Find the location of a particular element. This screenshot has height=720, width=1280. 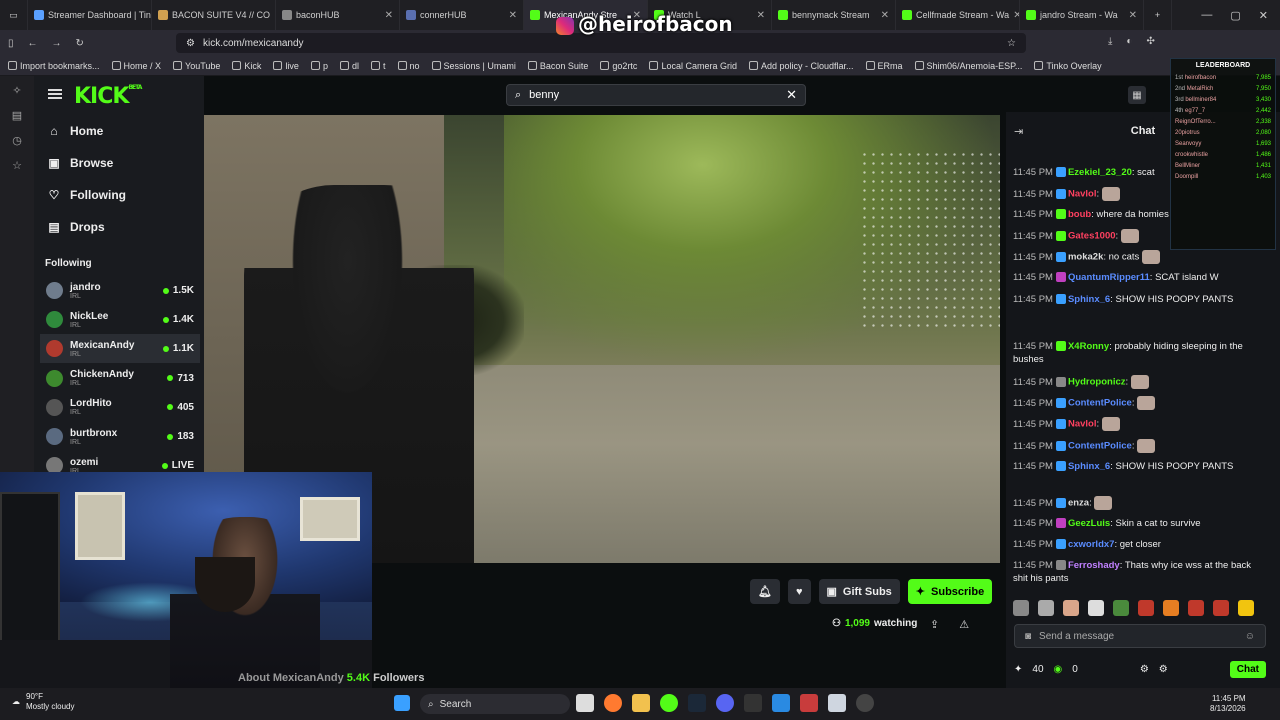

extensions-icon: ✣ is located at coordinates (1150, 41).